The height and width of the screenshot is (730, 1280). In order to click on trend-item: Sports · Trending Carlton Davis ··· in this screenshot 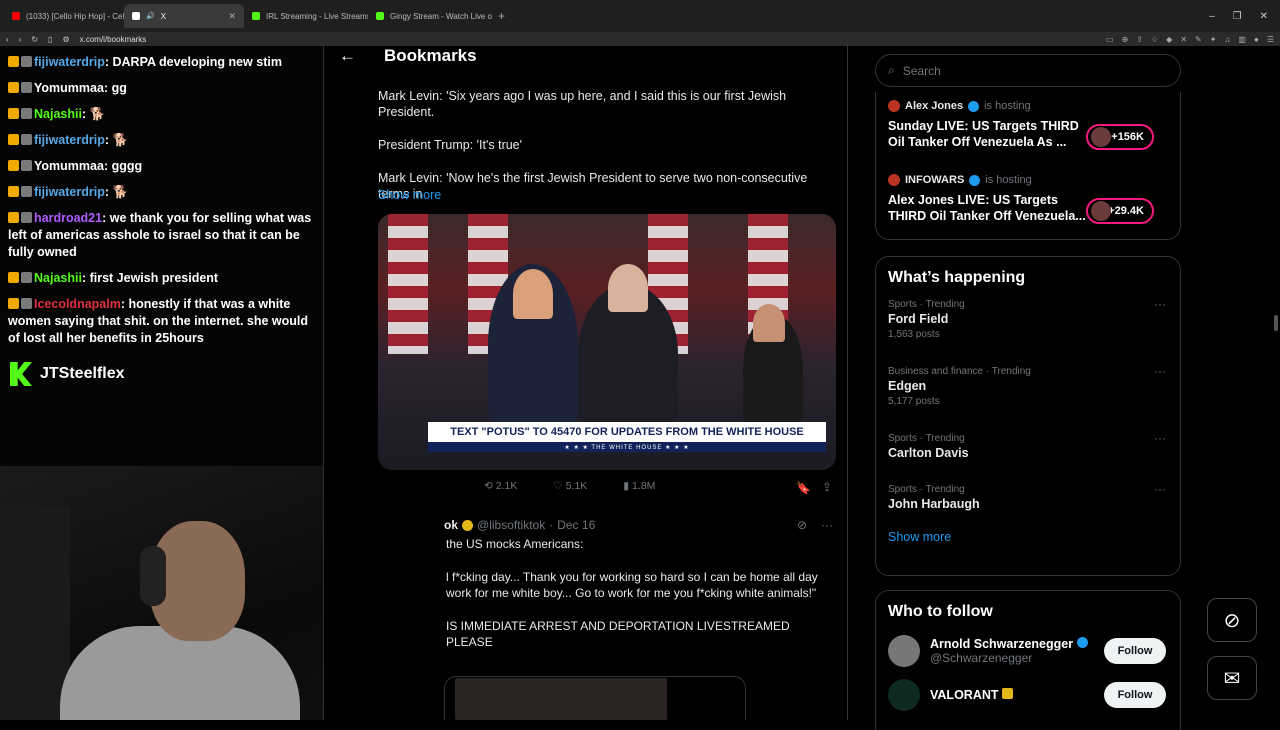, I will do `click(1028, 452)`.